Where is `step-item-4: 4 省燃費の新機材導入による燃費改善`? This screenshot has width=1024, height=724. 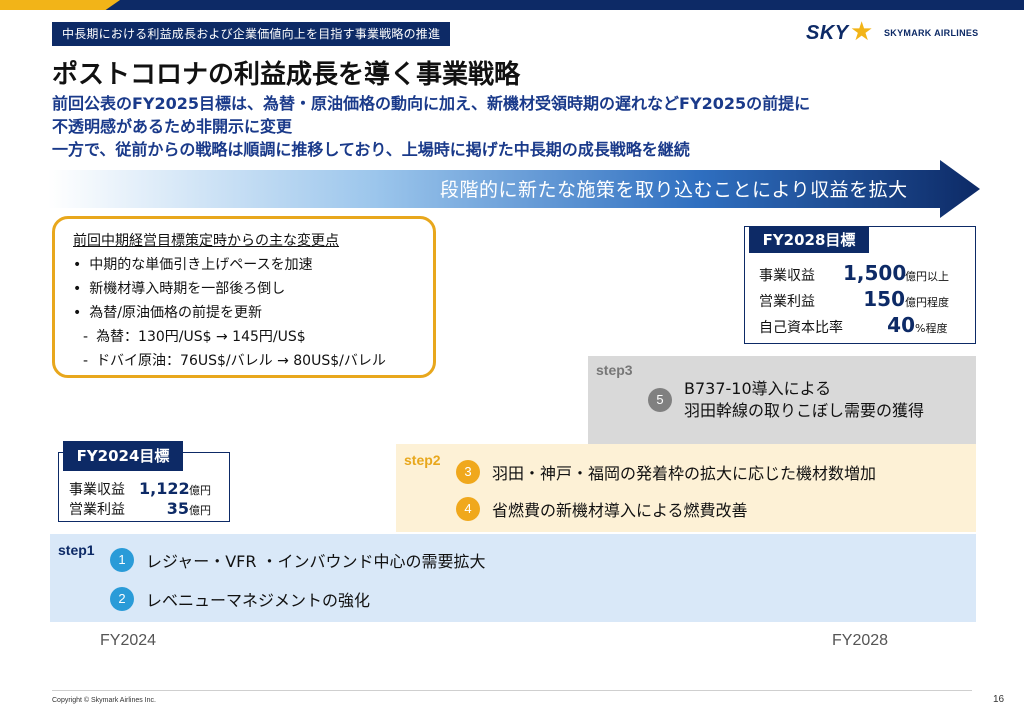
step-item-4: 4 省燃費の新機材導入による燃費改善 is located at coordinates (602, 509).